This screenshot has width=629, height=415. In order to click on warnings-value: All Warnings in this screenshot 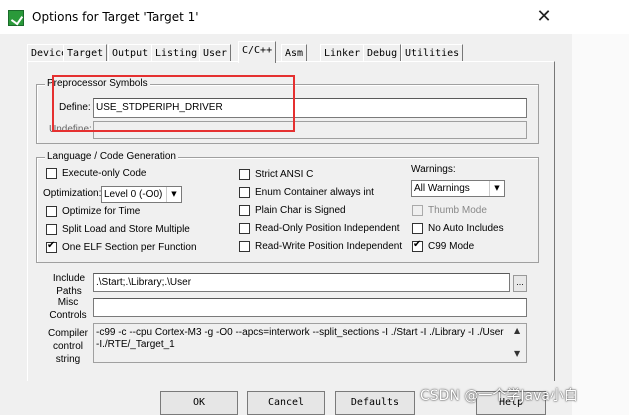, I will do `click(442, 188)`.